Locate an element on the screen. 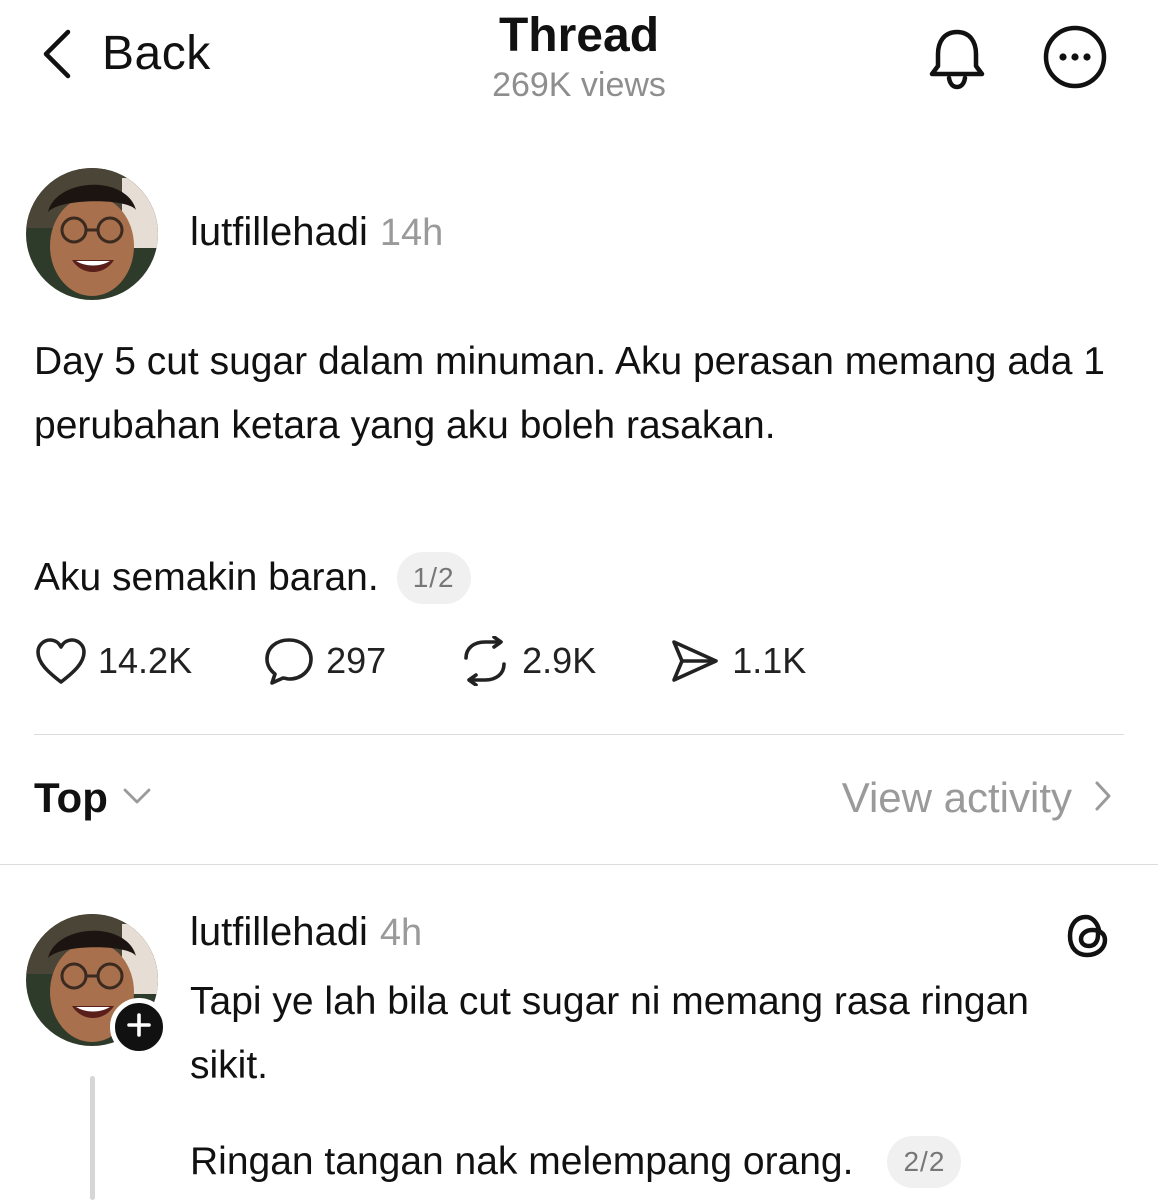 The width and height of the screenshot is (1158, 1200). thread-pager: 1/2 is located at coordinates (433, 578).